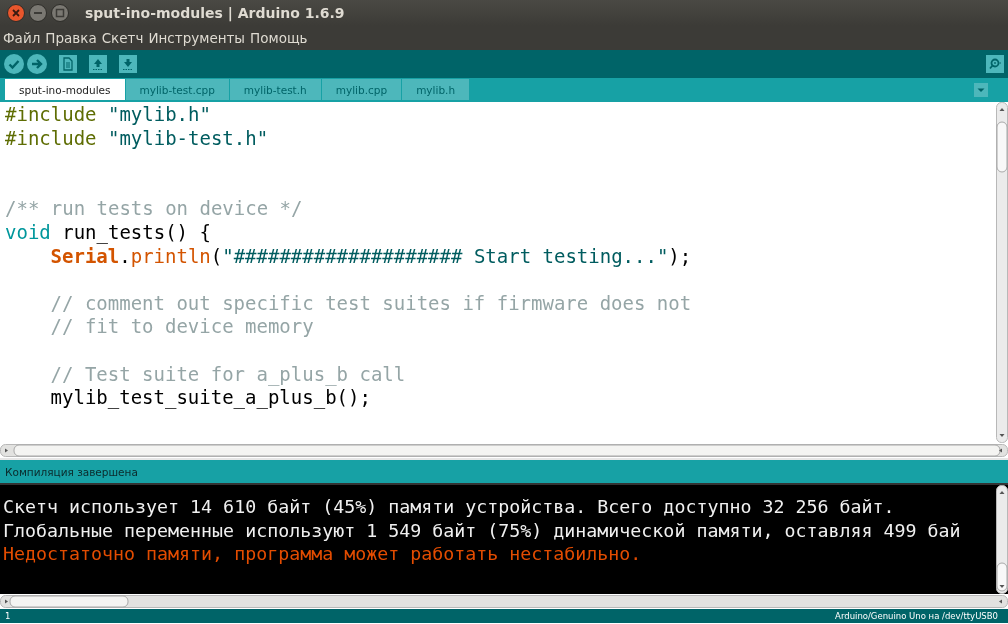 The image size is (1008, 624). Describe the element at coordinates (108, 115) in the screenshot. I see `code-line: #include "mylib.h"` at that location.